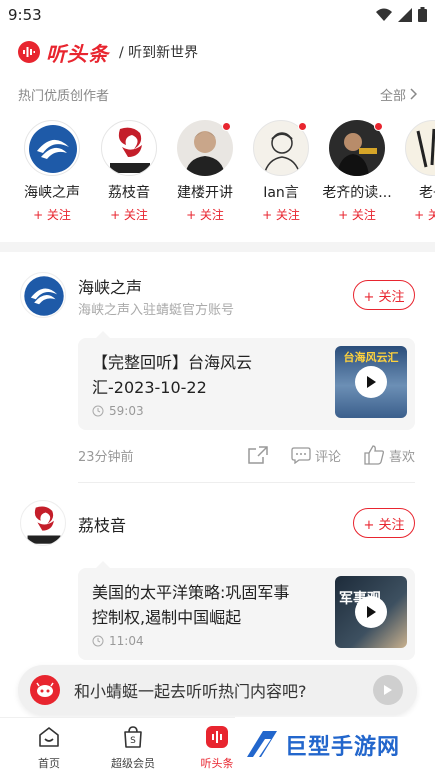 The image size is (435, 773). What do you see at coordinates (102, 524) in the screenshot?
I see `post-author: 荔枝音` at bounding box center [102, 524].